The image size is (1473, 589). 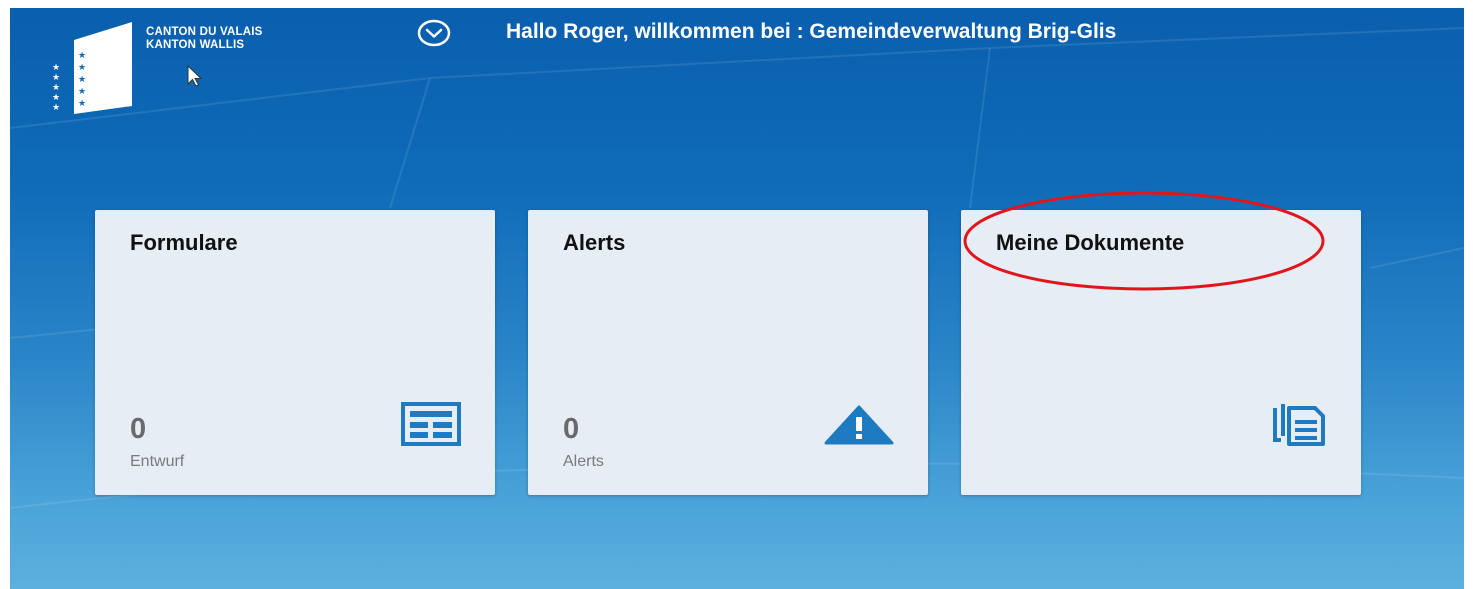 I want to click on documents-icon, so click(x=1299, y=425).